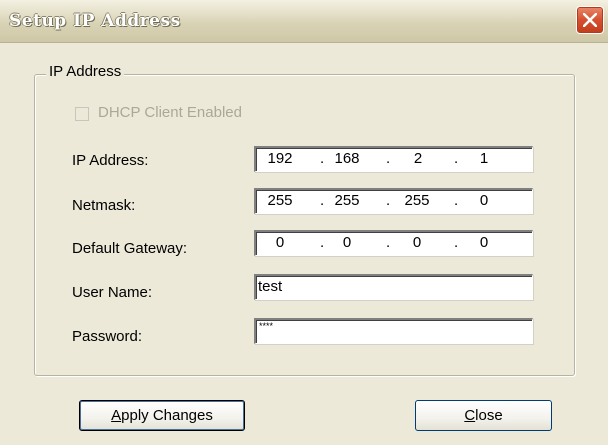 The image size is (608, 445). I want to click on close-label: lose, so click(489, 415).